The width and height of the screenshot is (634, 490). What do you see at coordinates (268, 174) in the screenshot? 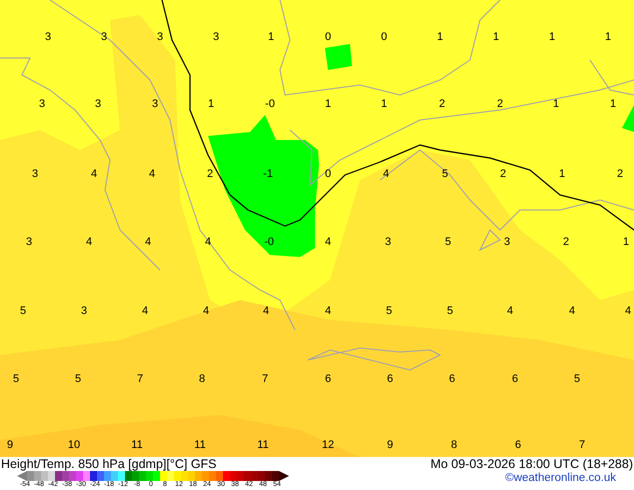
I see `temperature-label: -1` at bounding box center [268, 174].